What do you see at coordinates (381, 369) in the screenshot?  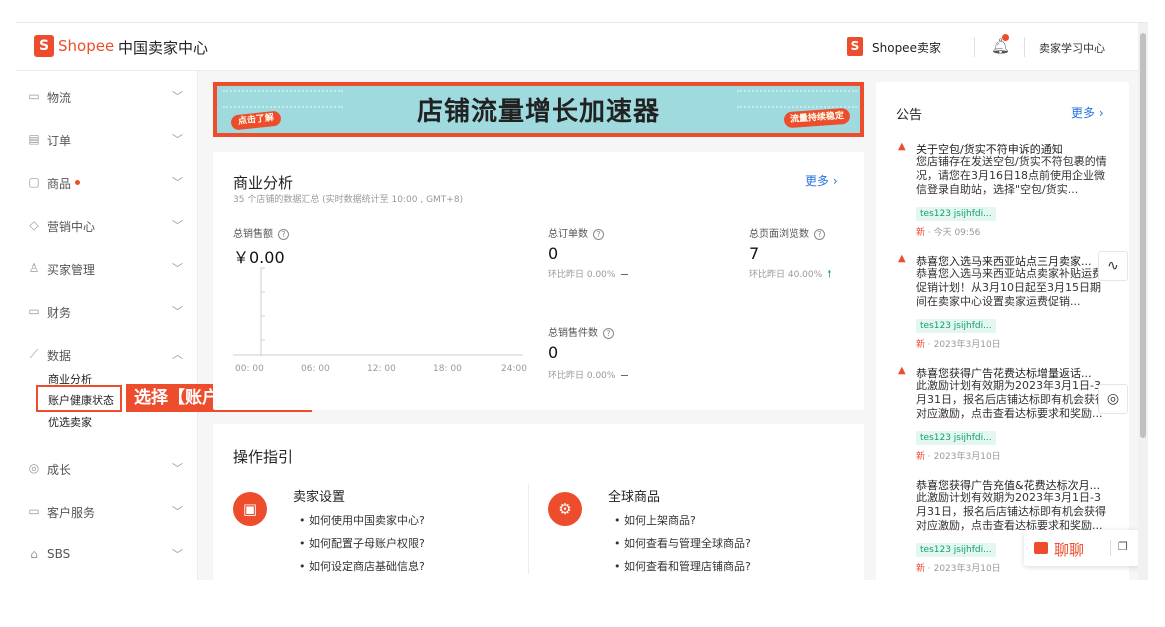 I see `x-tick-label: 12: 00` at bounding box center [381, 369].